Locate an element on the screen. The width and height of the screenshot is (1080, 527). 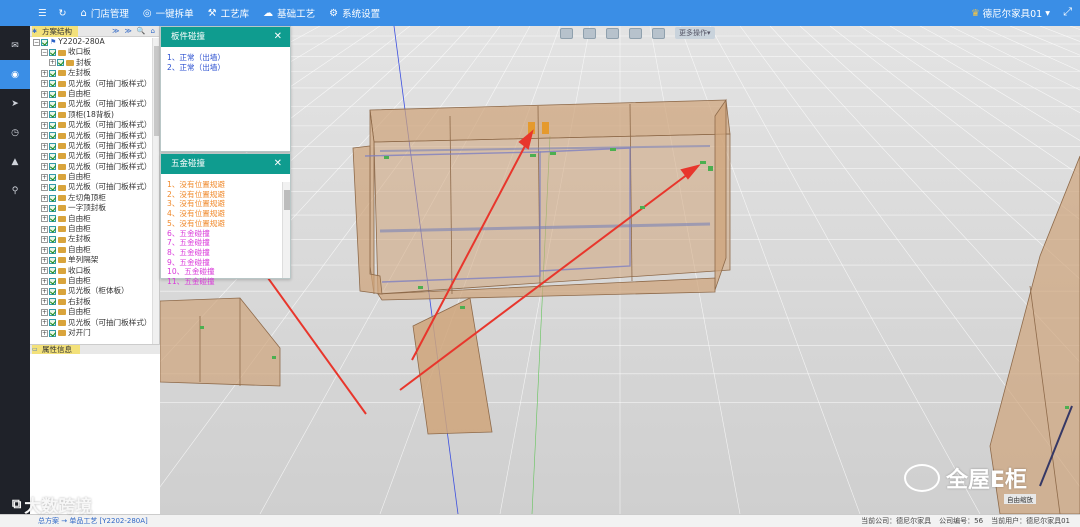
tree-search-icon: 🔍 is located at coordinates (141, 31).